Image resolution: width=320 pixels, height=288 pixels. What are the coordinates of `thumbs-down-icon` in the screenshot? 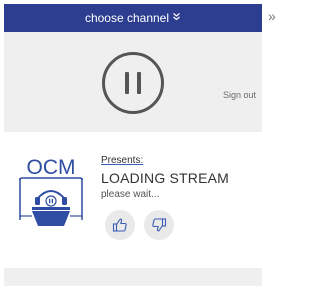 It's located at (159, 225).